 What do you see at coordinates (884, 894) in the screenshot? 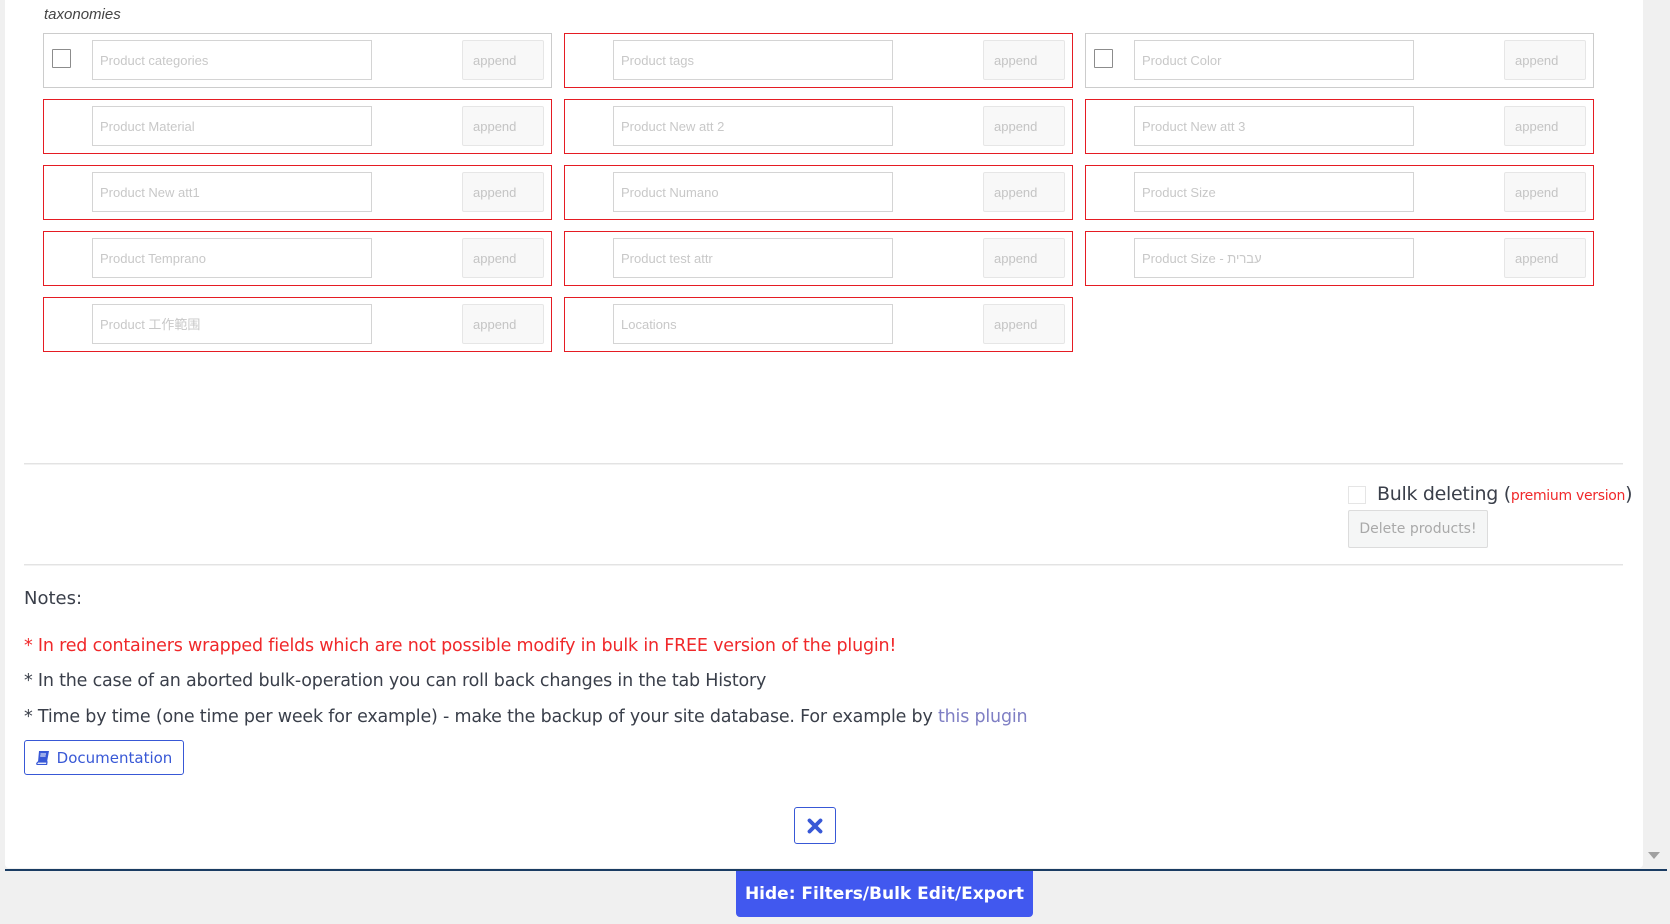
I see `hide-filters-bulk-edit-export-button: Hide: Filters/Bulk Edit/Export` at bounding box center [884, 894].